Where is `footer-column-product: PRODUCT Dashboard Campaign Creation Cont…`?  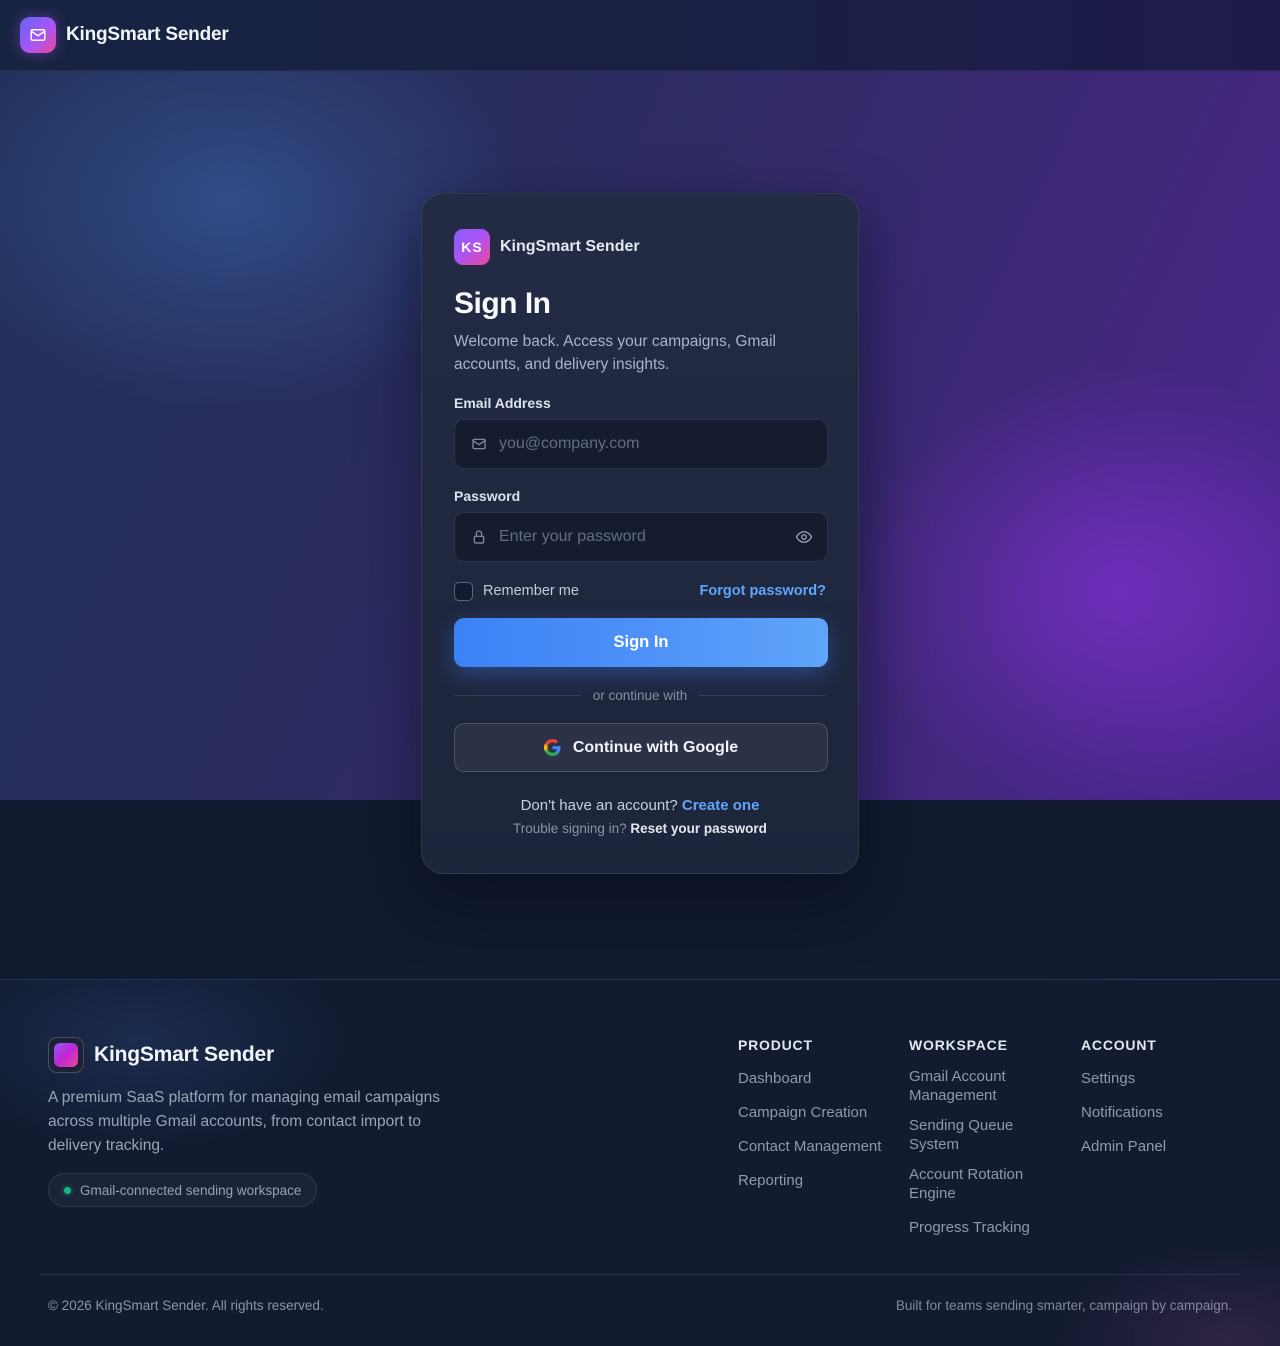 footer-column-product: PRODUCT Dashboard Campaign Creation Cont… is located at coordinates (809, 1121).